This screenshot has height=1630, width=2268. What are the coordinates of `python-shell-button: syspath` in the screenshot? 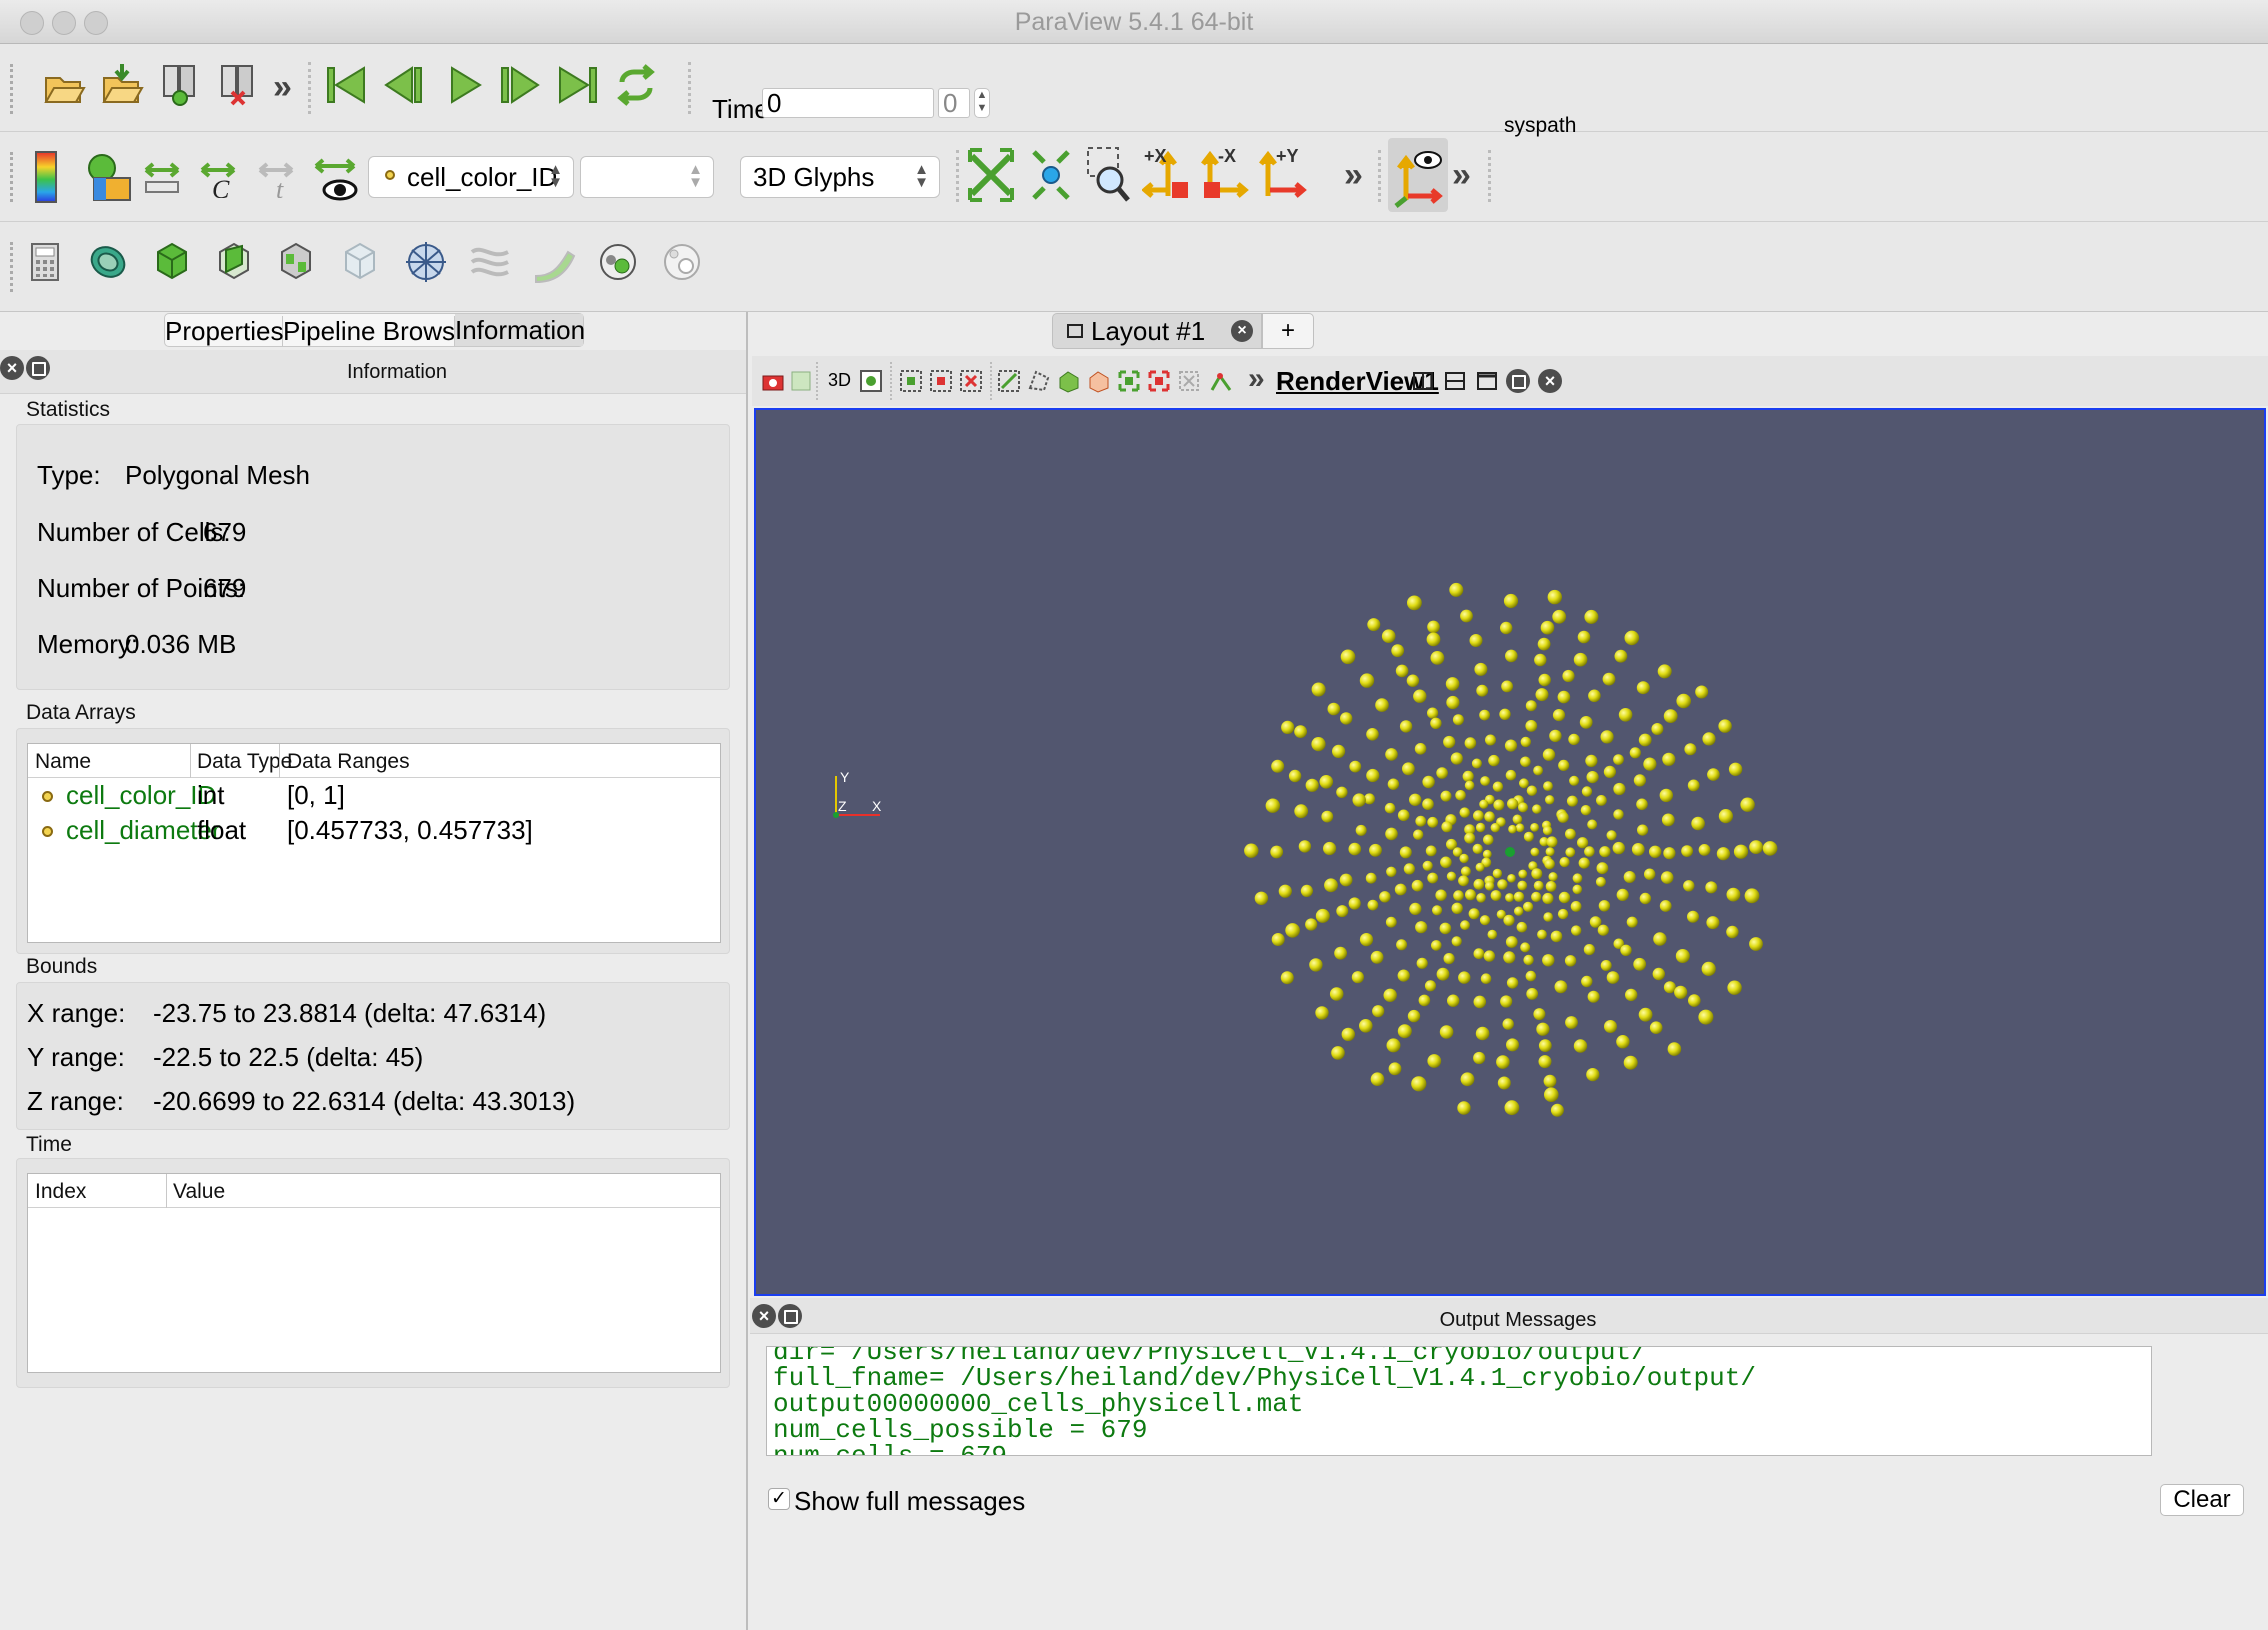 It's located at (1540, 126).